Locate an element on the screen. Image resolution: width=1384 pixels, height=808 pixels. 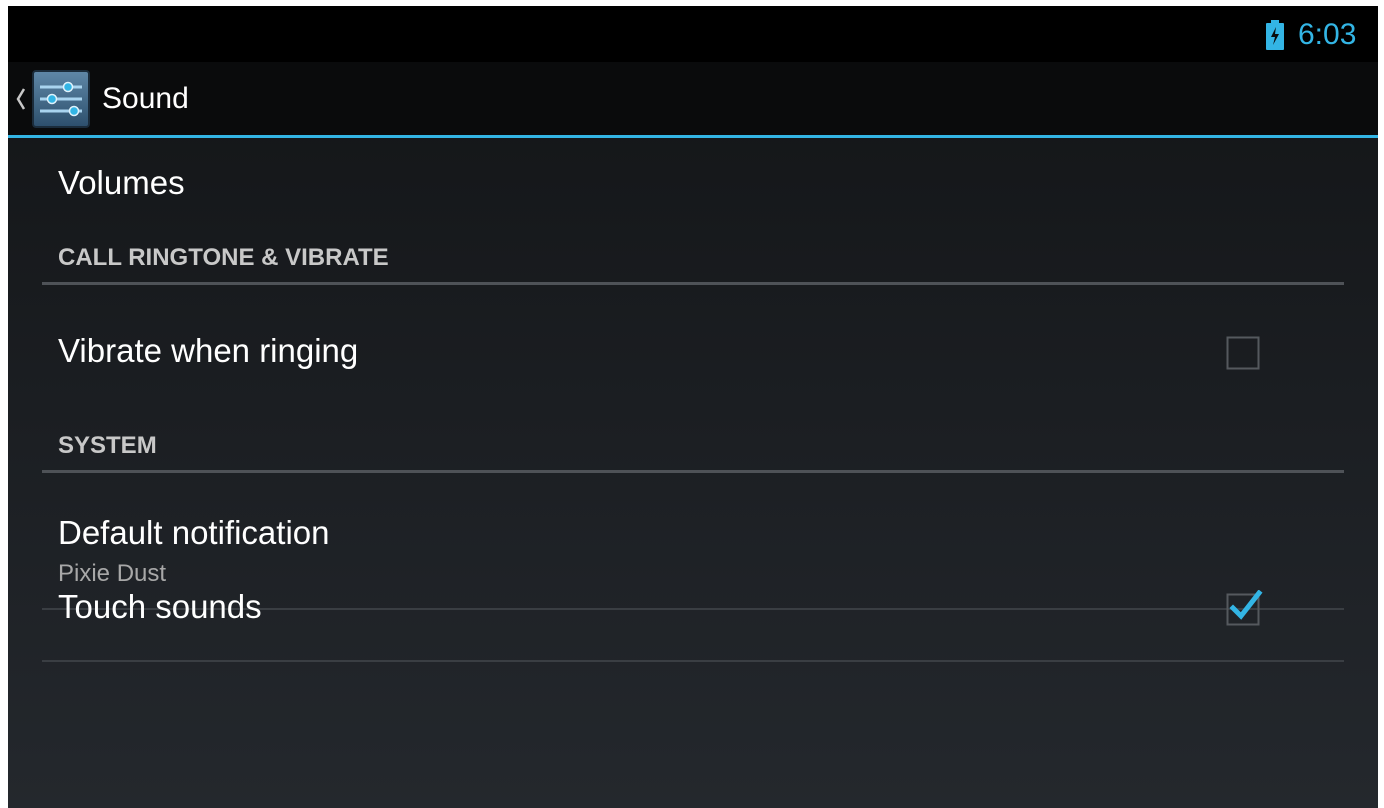
list-divider is located at coordinates (693, 661).